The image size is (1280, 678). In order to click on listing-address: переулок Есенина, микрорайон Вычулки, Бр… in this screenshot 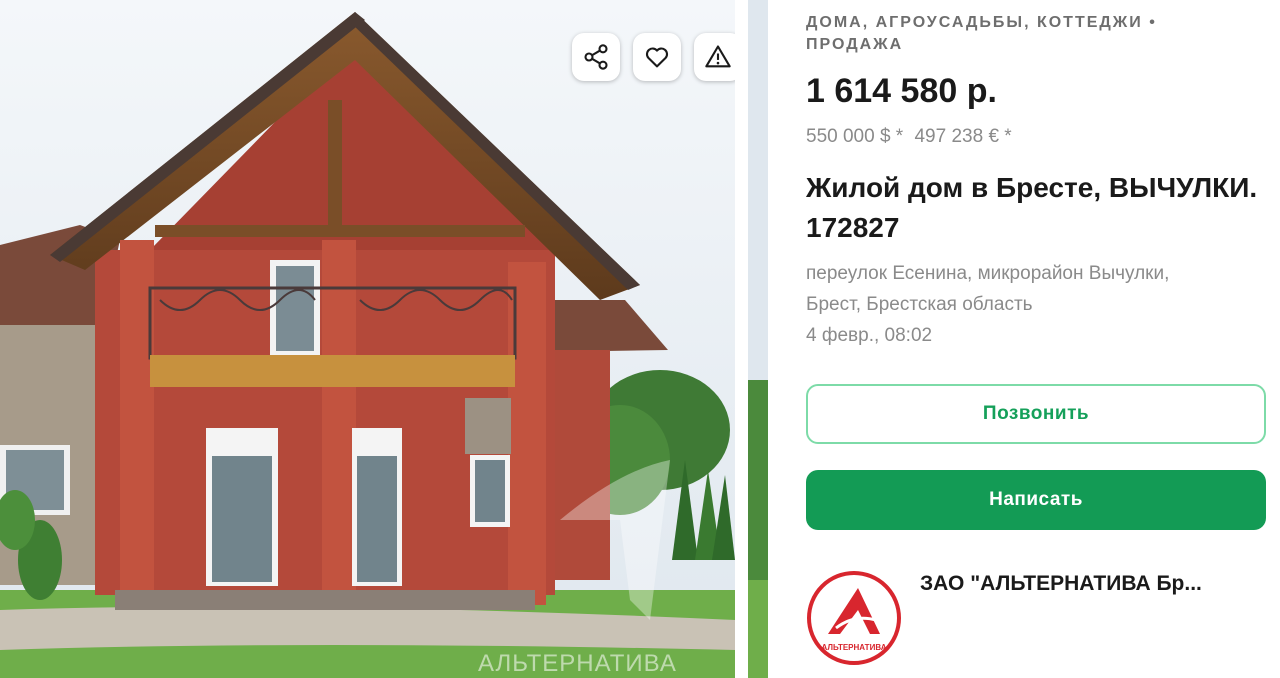, I will do `click(1036, 304)`.